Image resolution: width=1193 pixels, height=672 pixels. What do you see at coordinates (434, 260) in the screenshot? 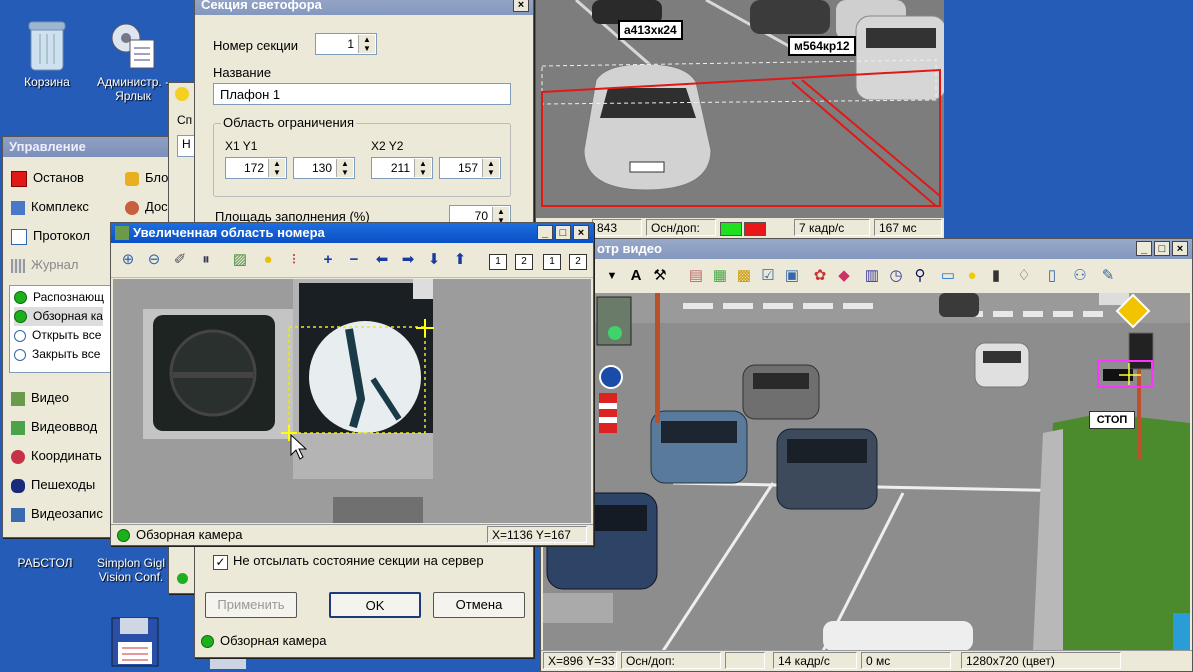
I see `arrow-down-icon: ⬇` at bounding box center [434, 260].